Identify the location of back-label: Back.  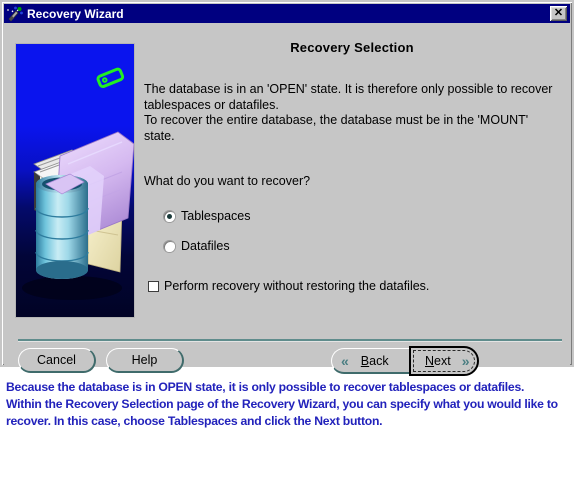
(374, 360).